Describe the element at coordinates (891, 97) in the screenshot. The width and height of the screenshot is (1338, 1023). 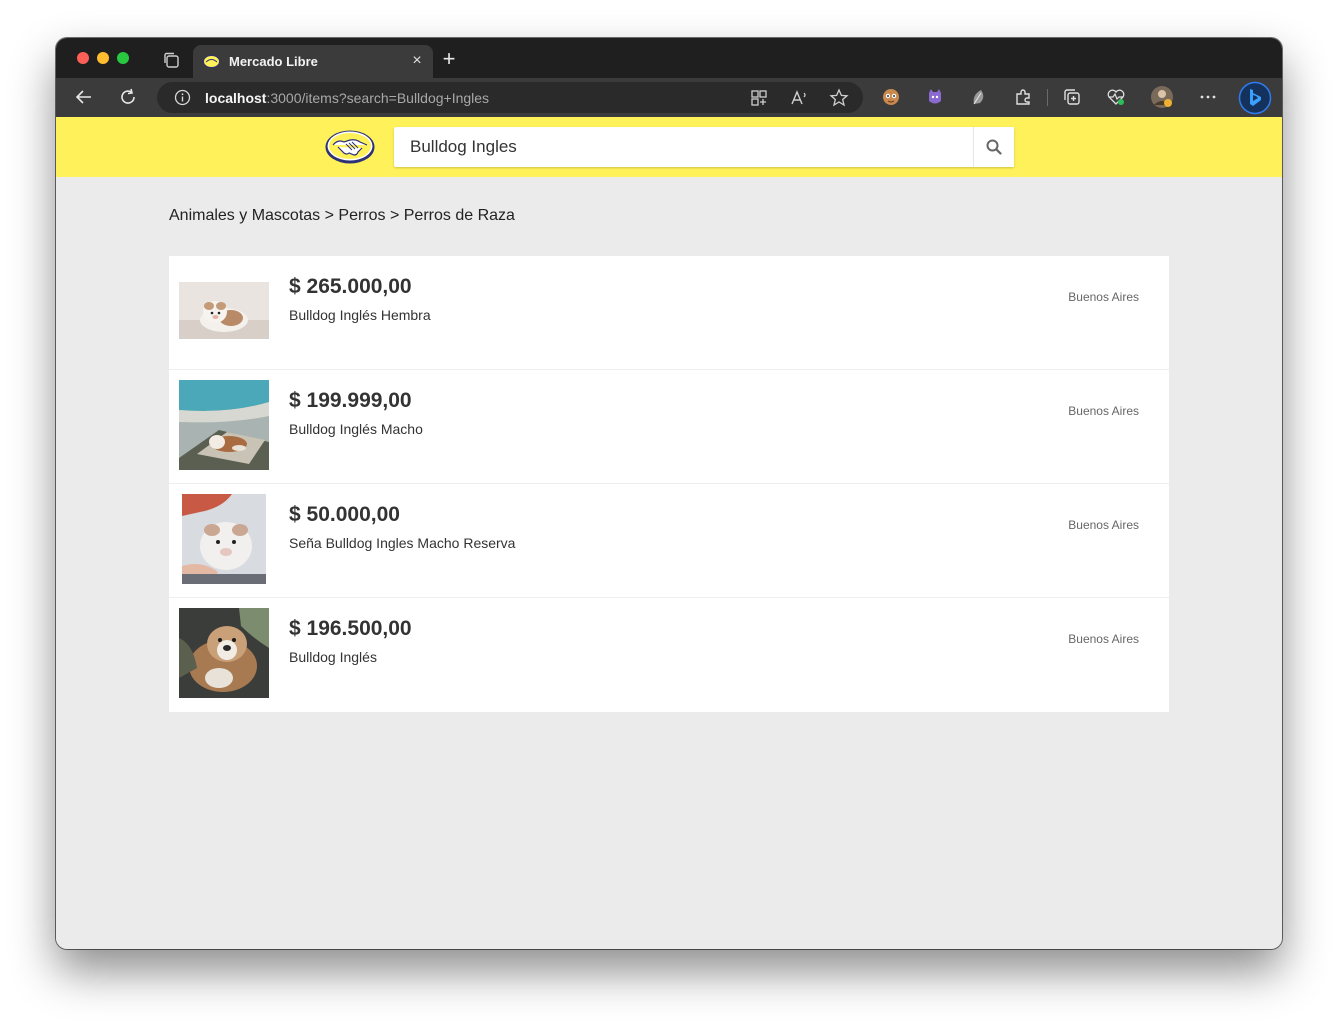
I see `extension-face-icon` at that location.